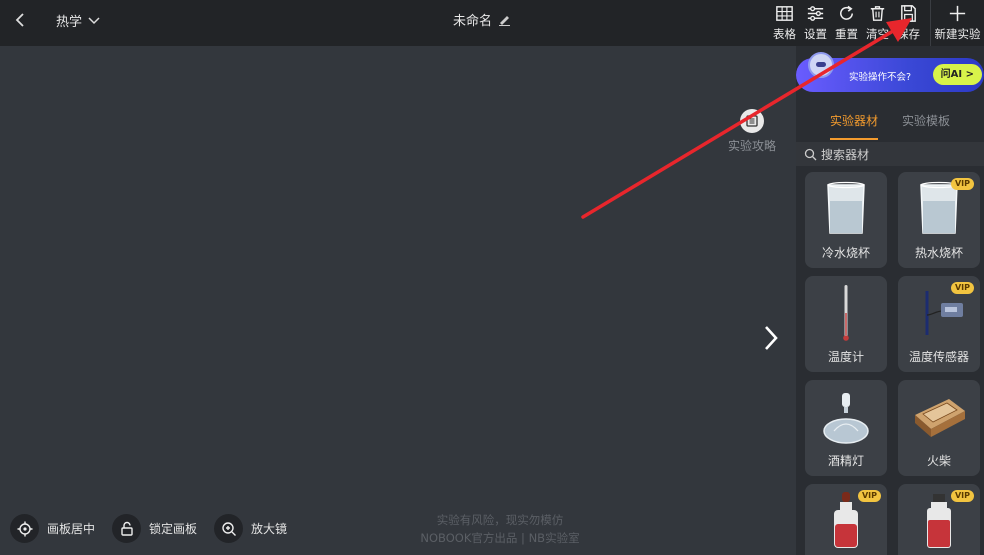 The height and width of the screenshot is (555, 984). What do you see at coordinates (815, 13) in the screenshot?
I see `sliders-icon` at bounding box center [815, 13].